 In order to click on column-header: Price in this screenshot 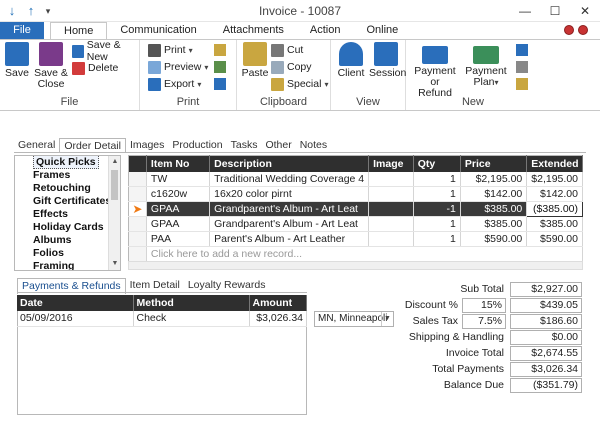, I will do `click(494, 163)`.